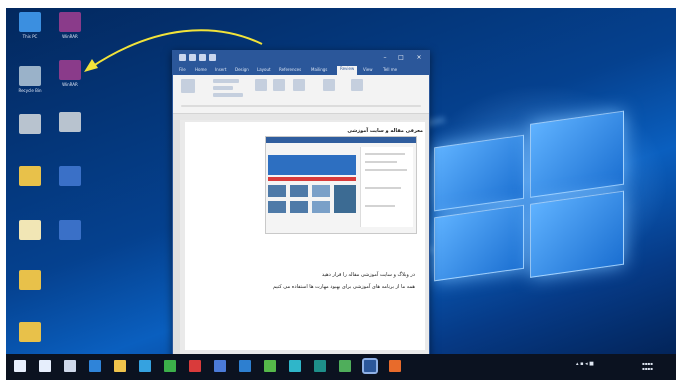 The height and width of the screenshot is (387, 683). Describe the element at coordinates (368, 69) in the screenshot. I see `tab-view: View` at that location.